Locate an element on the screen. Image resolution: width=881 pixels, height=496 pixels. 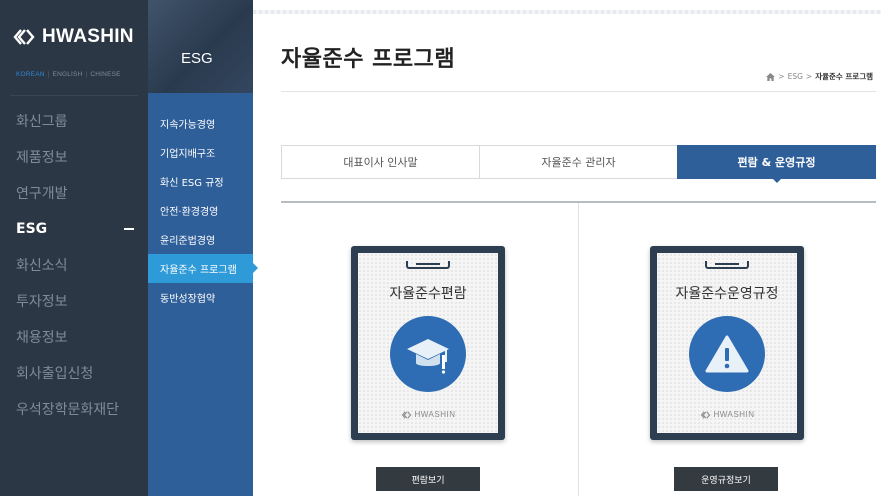
warning-icon is located at coordinates (727, 354).